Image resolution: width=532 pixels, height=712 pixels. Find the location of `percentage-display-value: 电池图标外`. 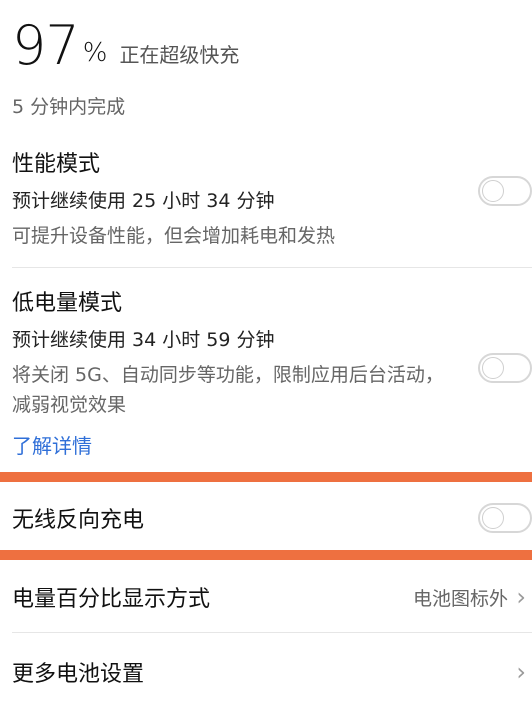

percentage-display-value: 电池图标外 is located at coordinates (460, 598).